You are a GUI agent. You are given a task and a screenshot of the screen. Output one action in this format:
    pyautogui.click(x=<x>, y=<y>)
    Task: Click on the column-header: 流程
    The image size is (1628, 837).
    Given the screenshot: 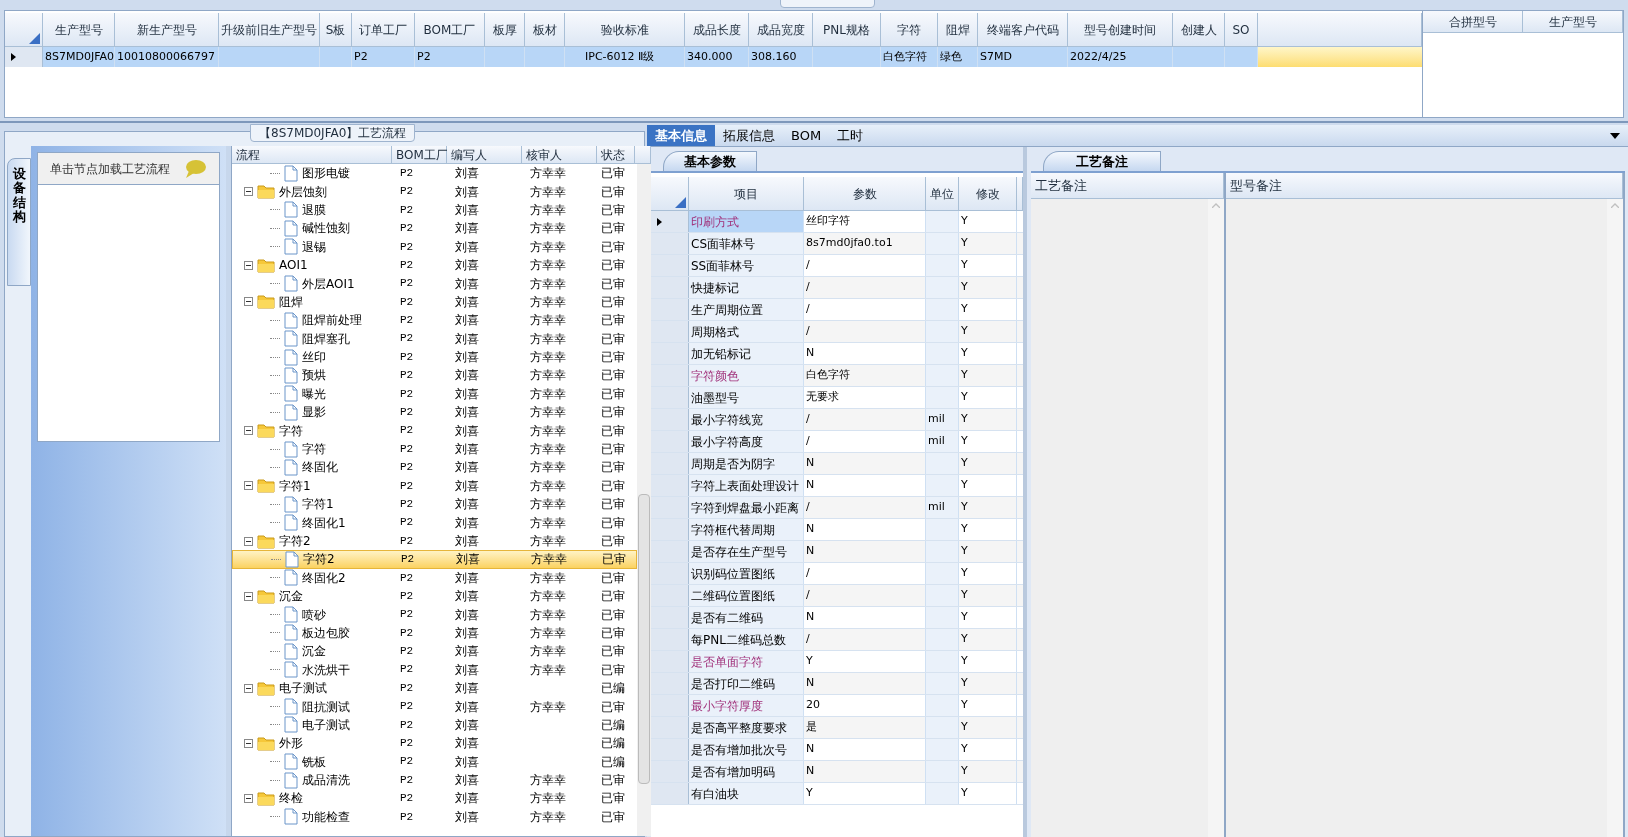 What is the action you would take?
    pyautogui.click(x=312, y=155)
    